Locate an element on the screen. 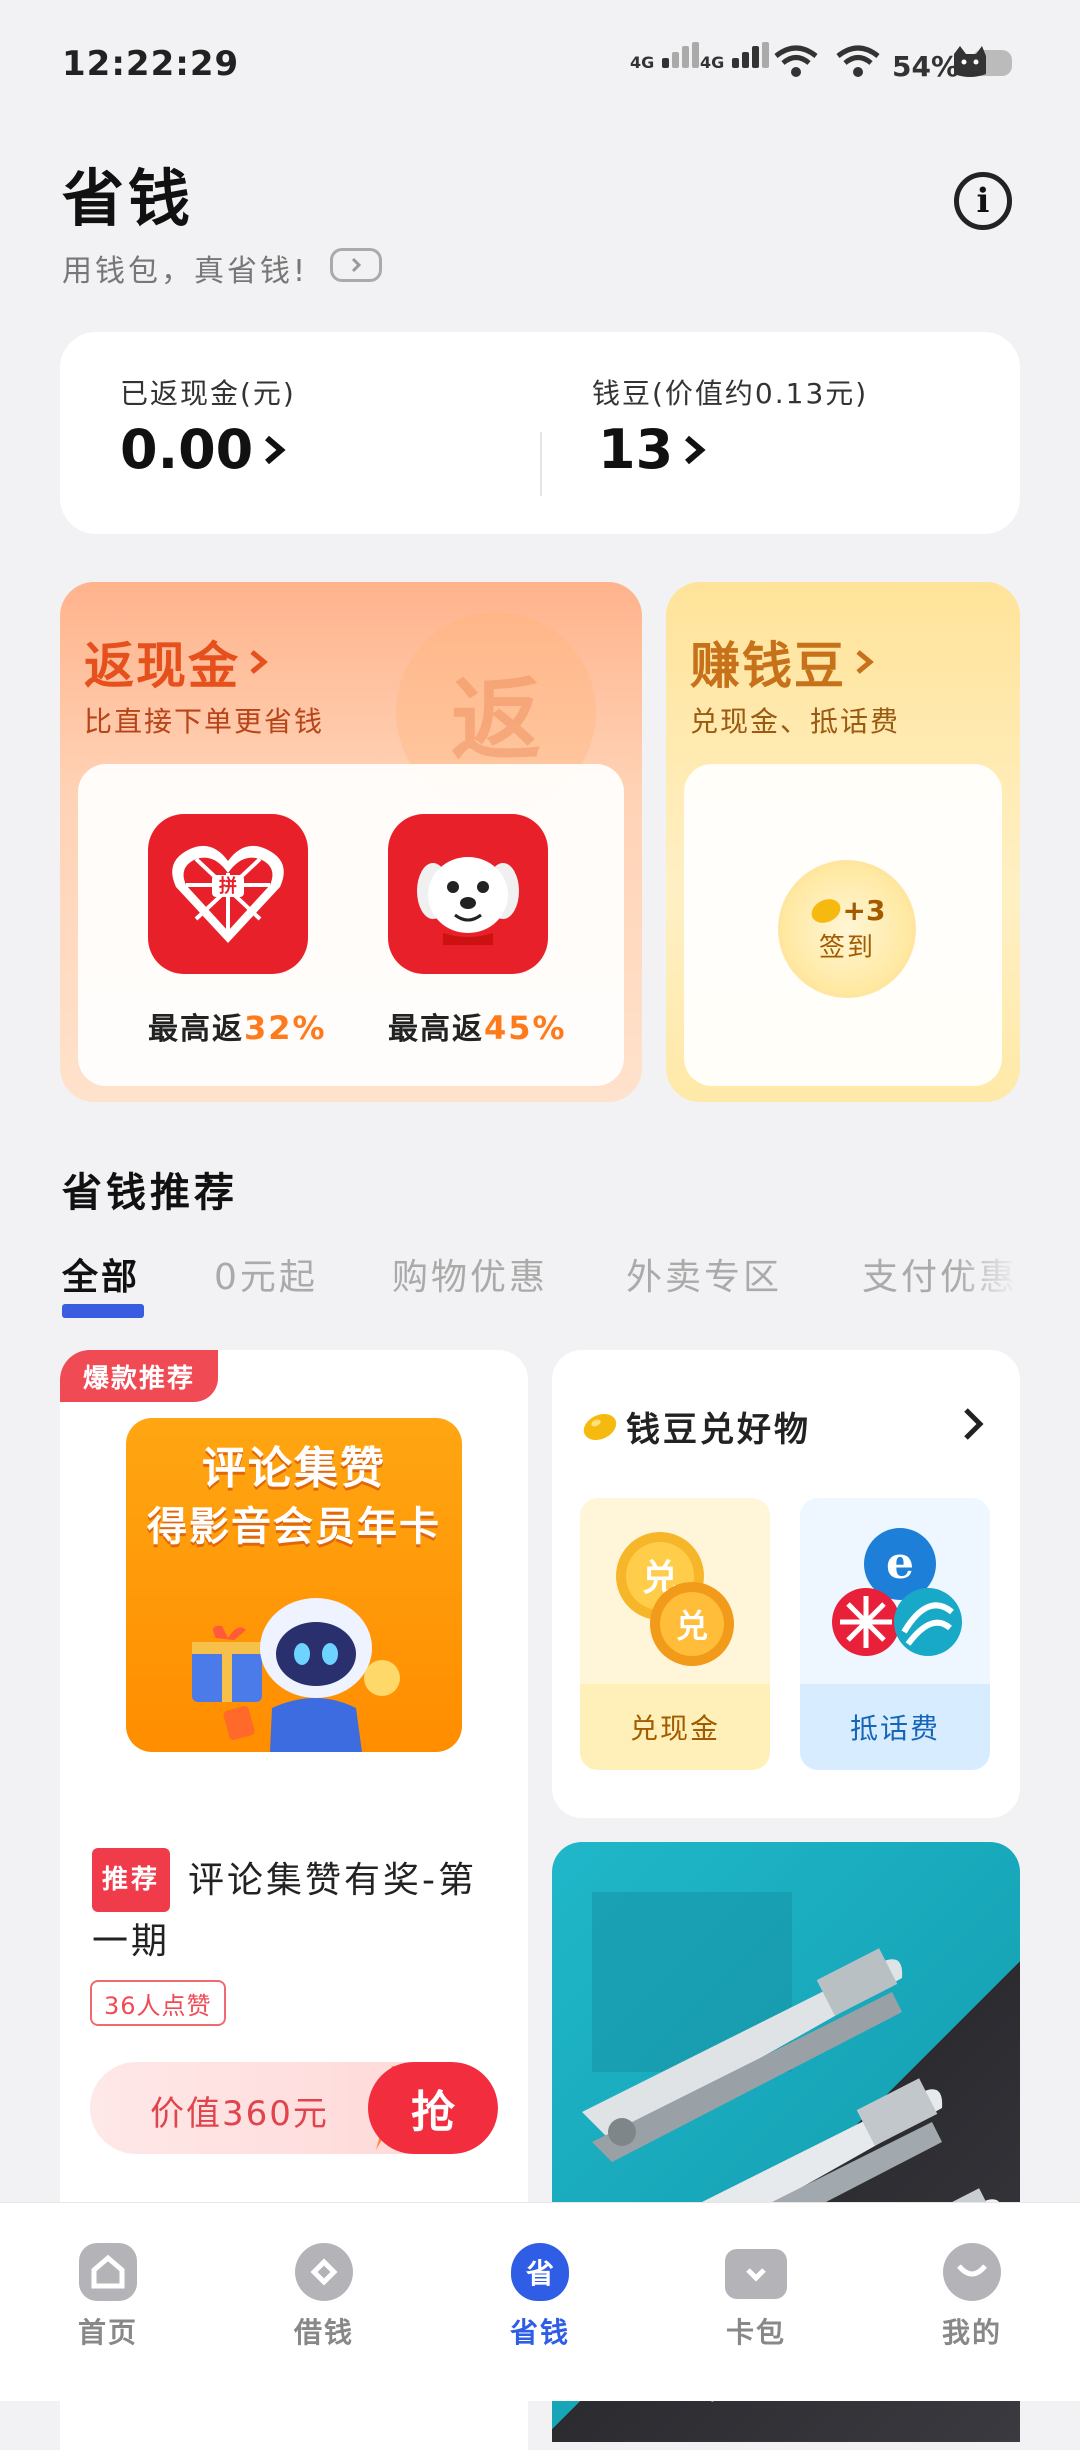  divider is located at coordinates (541, 464).